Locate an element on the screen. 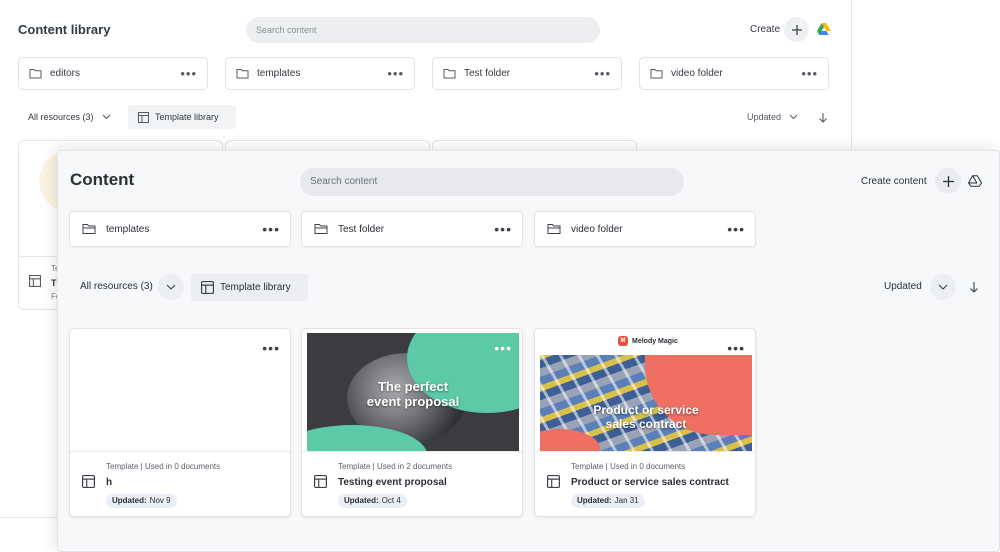 This screenshot has width=1000, height=552. card-thumbnail-blank is located at coordinates (180, 390).